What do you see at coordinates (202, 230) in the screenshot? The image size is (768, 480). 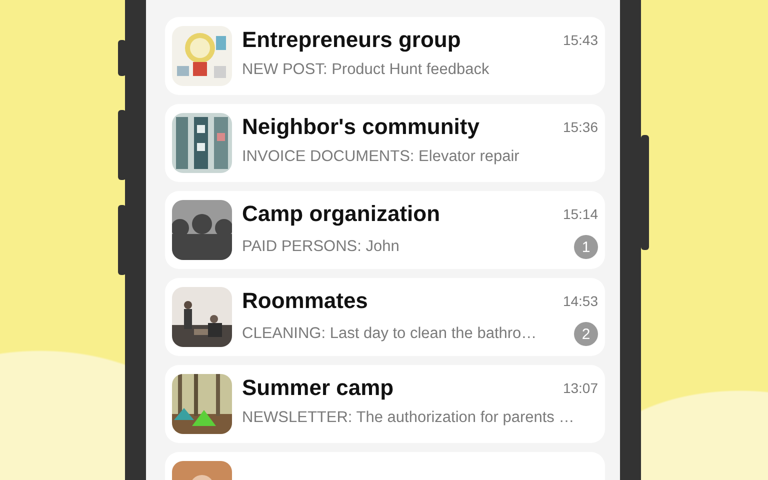 I see `group-icon` at bounding box center [202, 230].